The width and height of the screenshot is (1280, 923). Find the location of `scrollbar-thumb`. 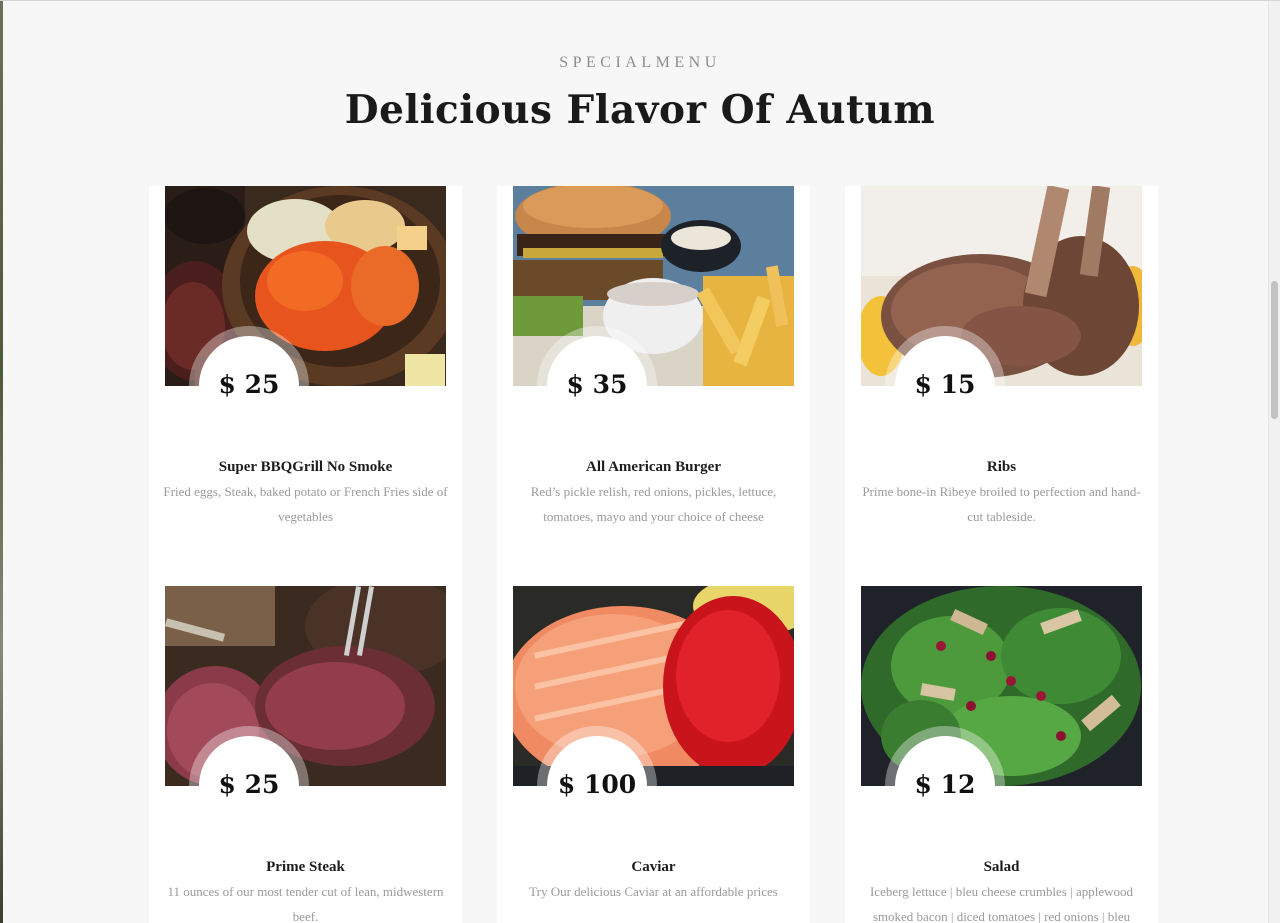

scrollbar-thumb is located at coordinates (1274, 350).